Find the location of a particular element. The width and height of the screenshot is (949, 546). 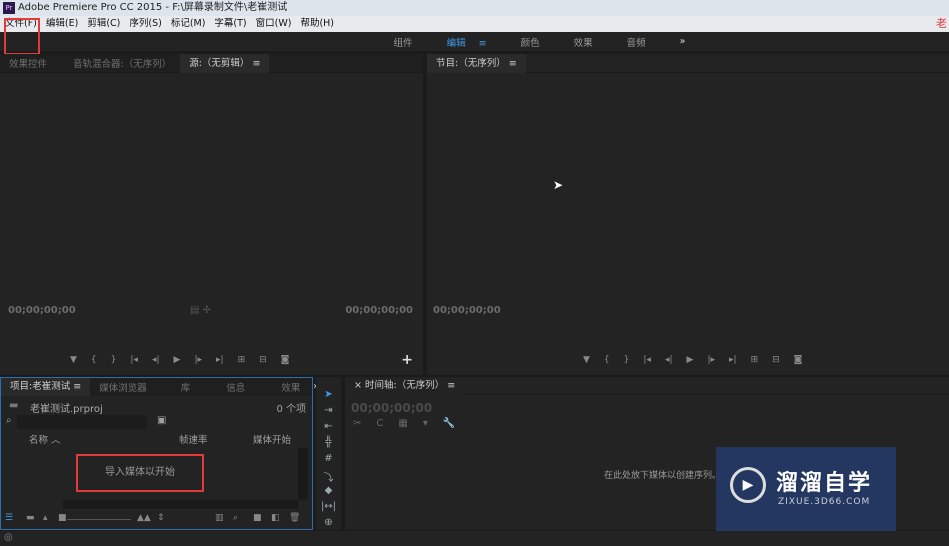

workspace-menu-icon: ≡ is located at coordinates (483, 43).